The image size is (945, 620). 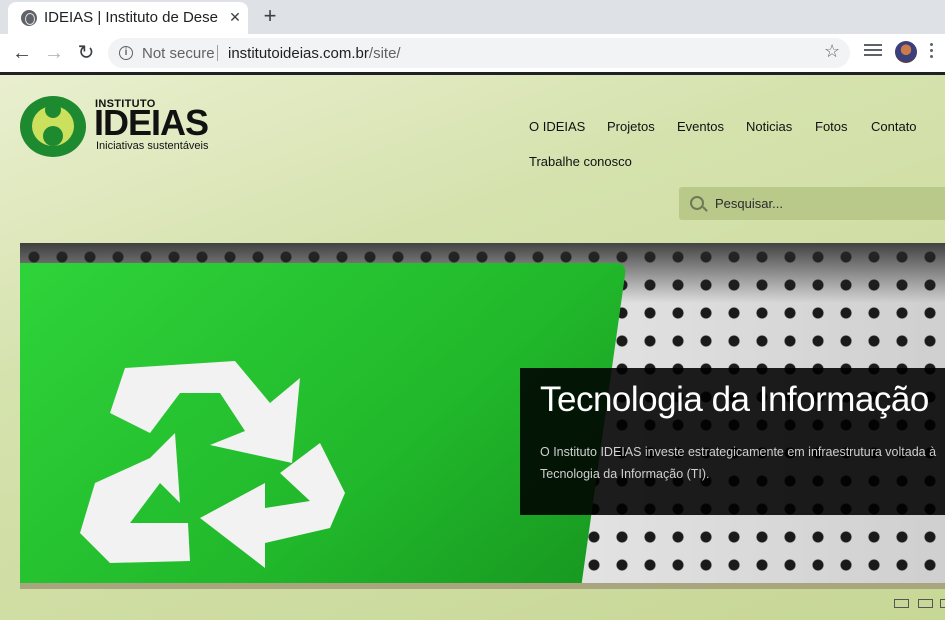 I want to click on info-icon: i, so click(x=126, y=53).